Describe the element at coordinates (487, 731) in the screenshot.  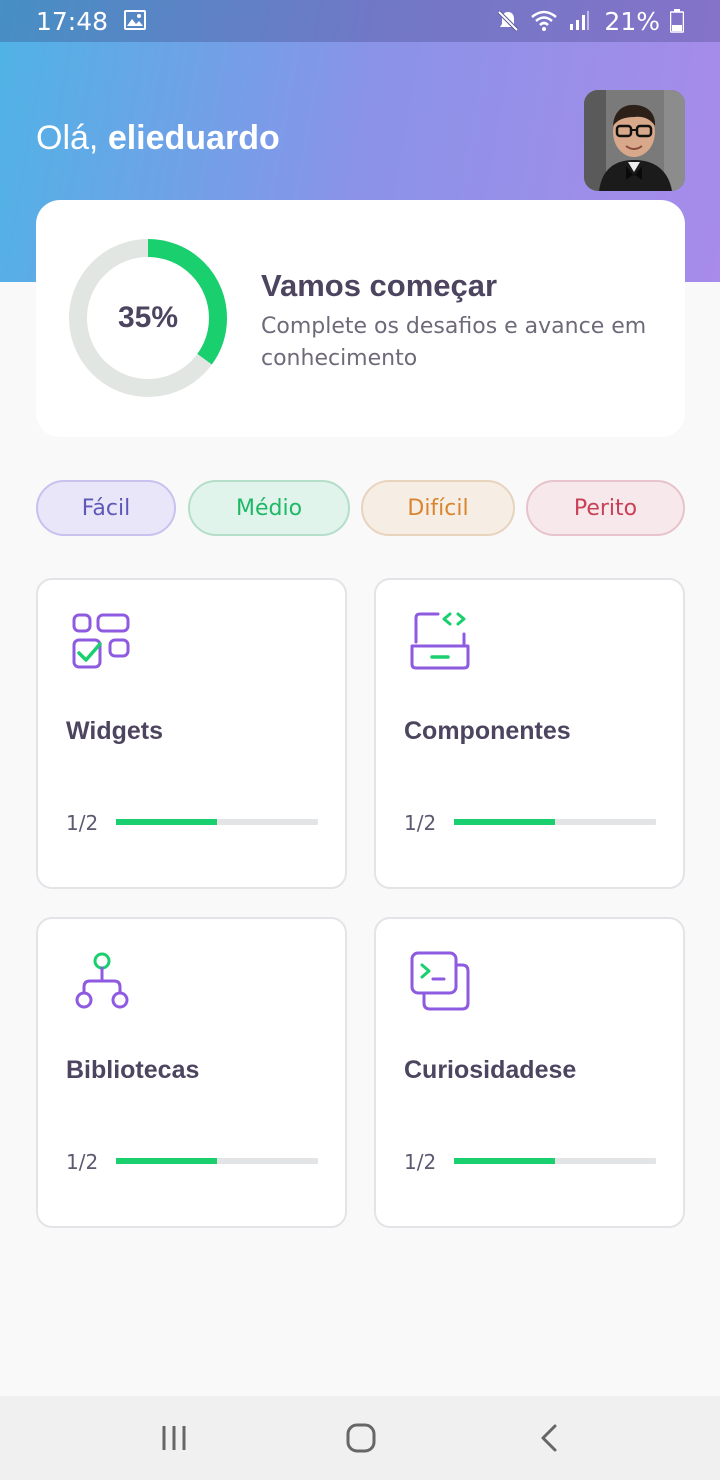
I see `category-title: Componentes` at that location.